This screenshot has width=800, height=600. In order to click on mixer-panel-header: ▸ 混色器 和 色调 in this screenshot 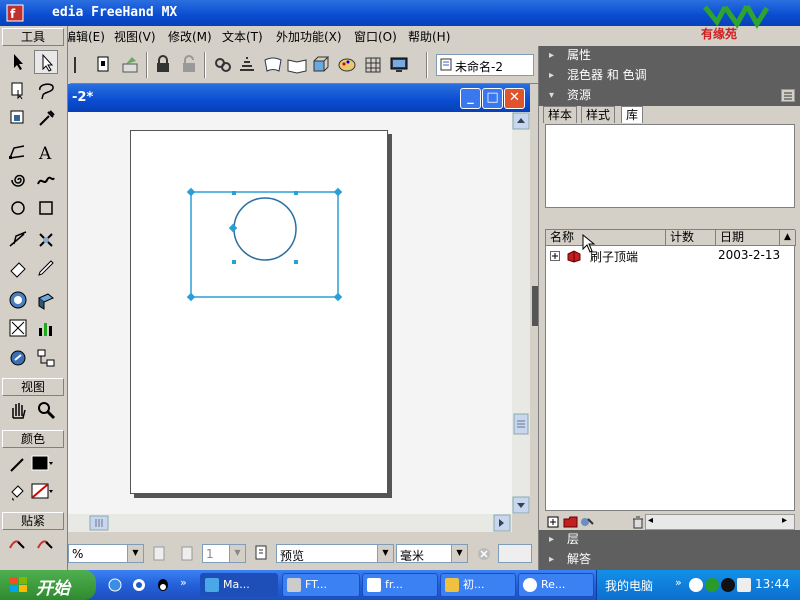, I will do `click(669, 76)`.